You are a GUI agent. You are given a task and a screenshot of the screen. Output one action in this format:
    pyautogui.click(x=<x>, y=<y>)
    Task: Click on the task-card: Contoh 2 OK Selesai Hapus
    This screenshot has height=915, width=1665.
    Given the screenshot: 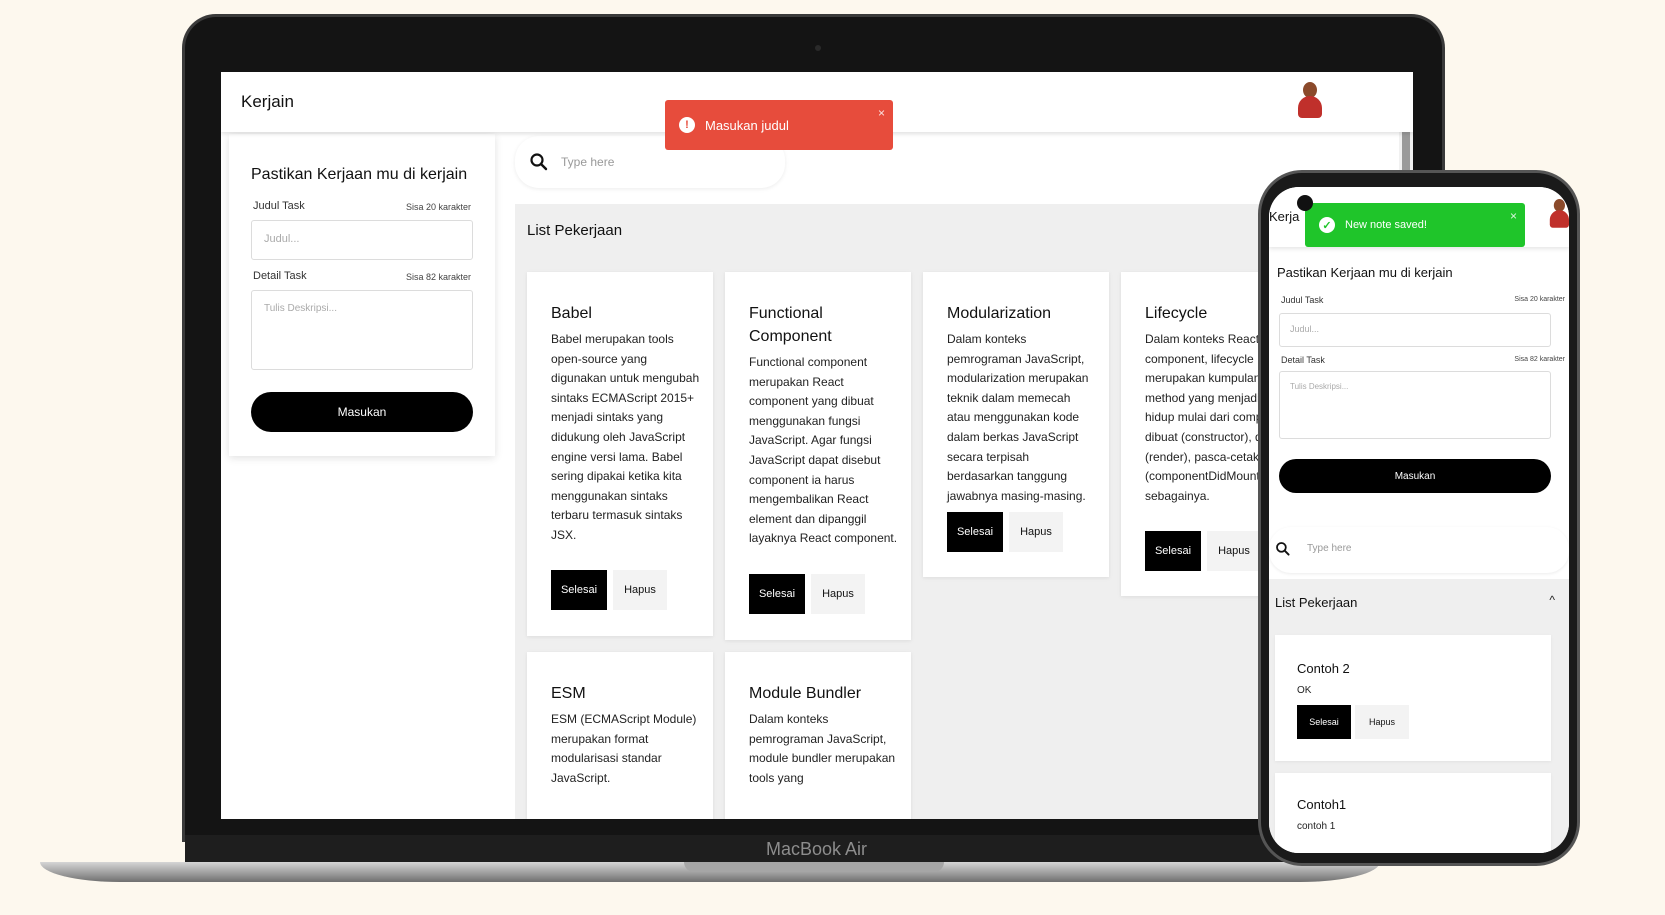 What is the action you would take?
    pyautogui.click(x=1413, y=698)
    